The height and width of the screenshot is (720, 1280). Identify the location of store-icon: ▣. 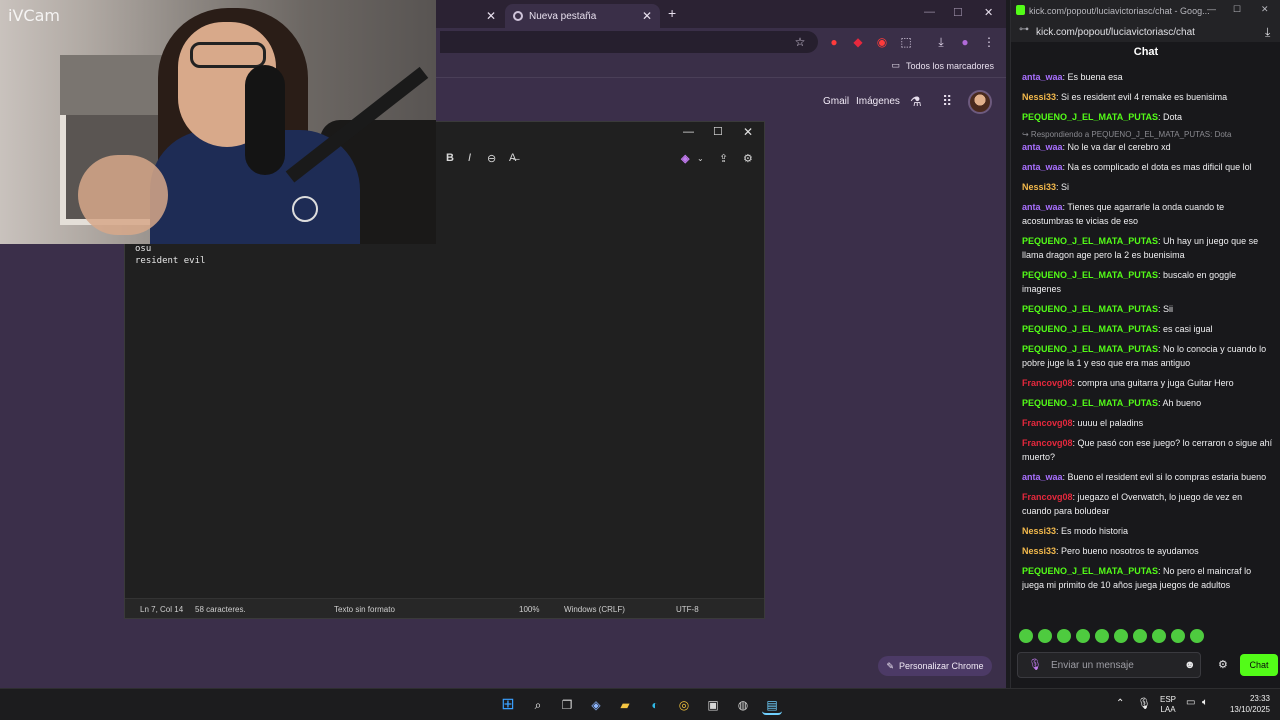
(713, 705).